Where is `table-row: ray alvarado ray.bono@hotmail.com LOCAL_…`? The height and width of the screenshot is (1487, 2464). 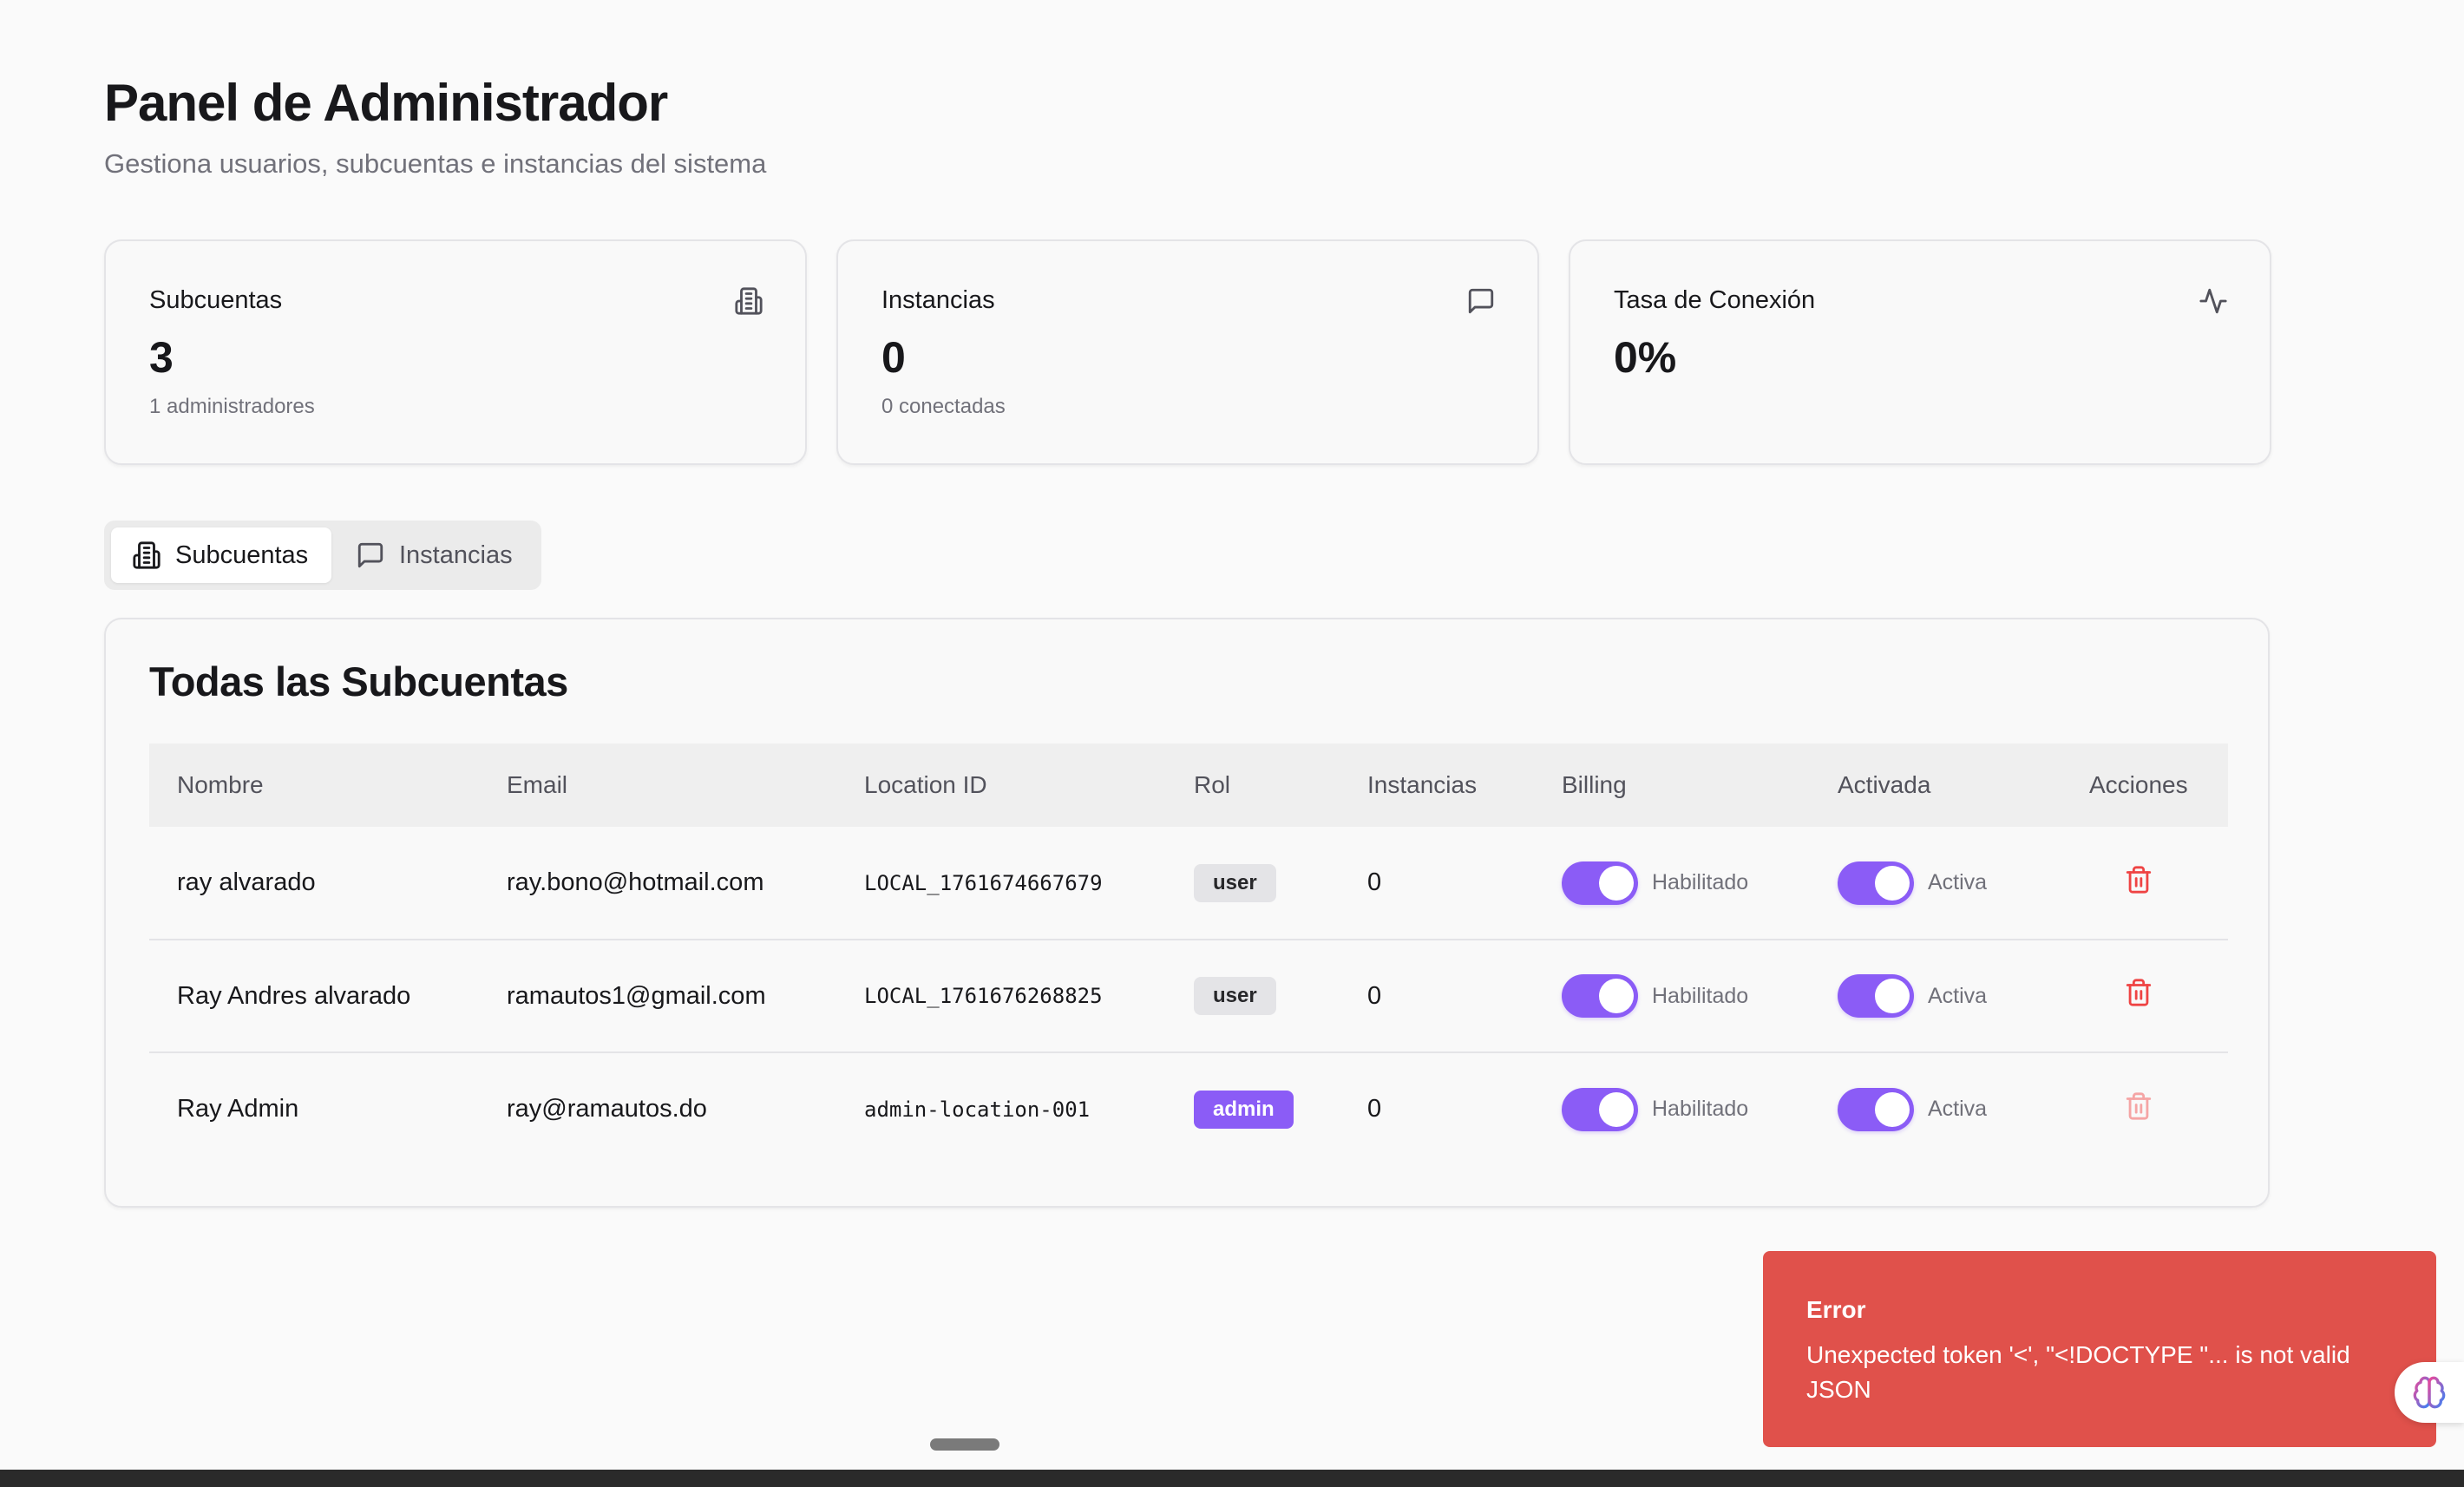
table-row: ray alvarado ray.bono@hotmail.com LOCAL_… is located at coordinates (1188, 883).